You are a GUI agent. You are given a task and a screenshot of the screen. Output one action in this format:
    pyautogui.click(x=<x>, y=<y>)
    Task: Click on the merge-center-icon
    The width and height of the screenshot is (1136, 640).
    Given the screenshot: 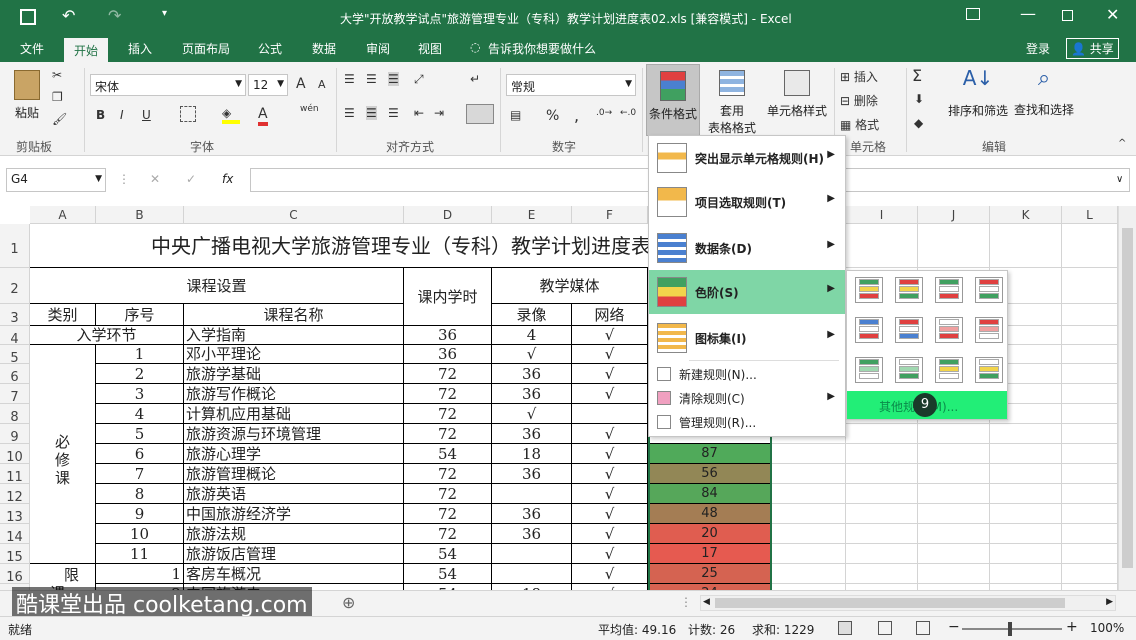 What is the action you would take?
    pyautogui.click(x=480, y=114)
    